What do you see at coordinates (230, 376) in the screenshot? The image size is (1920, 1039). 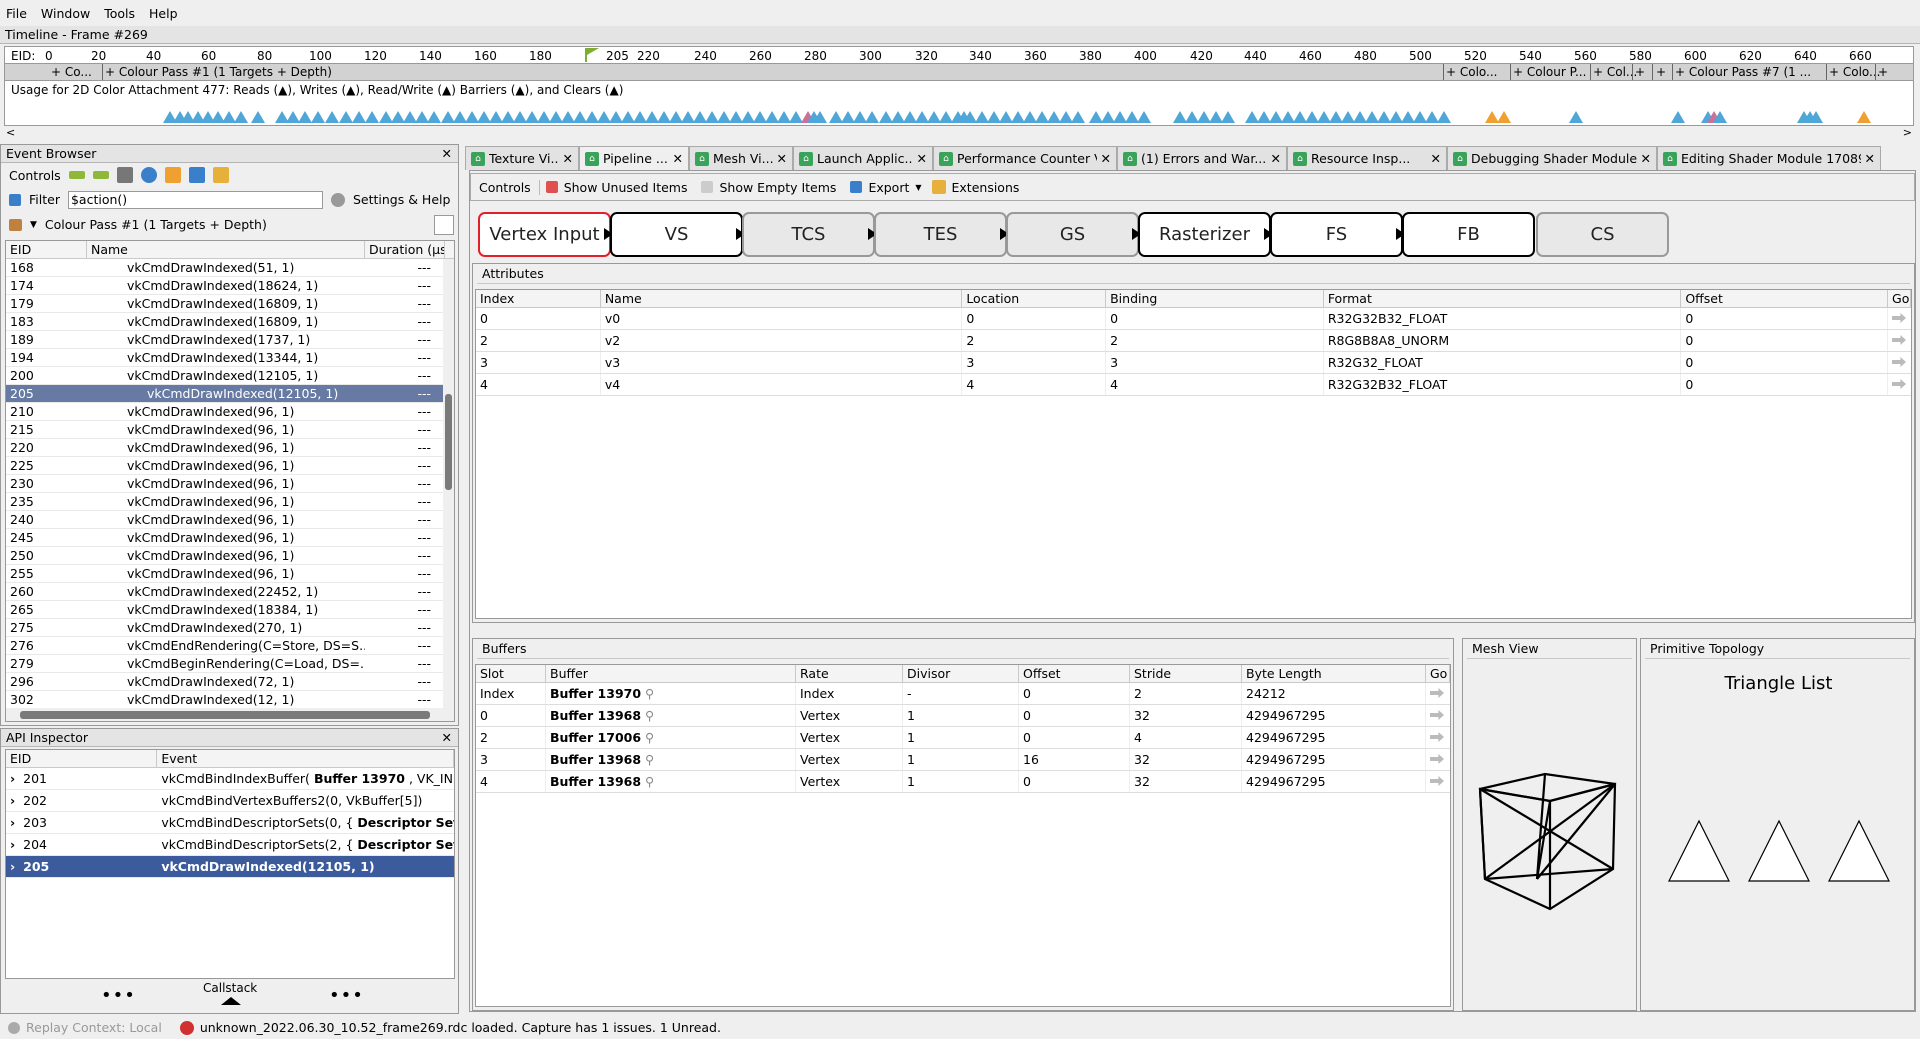 I see `table-row: 200 vkCmdDrawIndexed(12105, 1) ---` at bounding box center [230, 376].